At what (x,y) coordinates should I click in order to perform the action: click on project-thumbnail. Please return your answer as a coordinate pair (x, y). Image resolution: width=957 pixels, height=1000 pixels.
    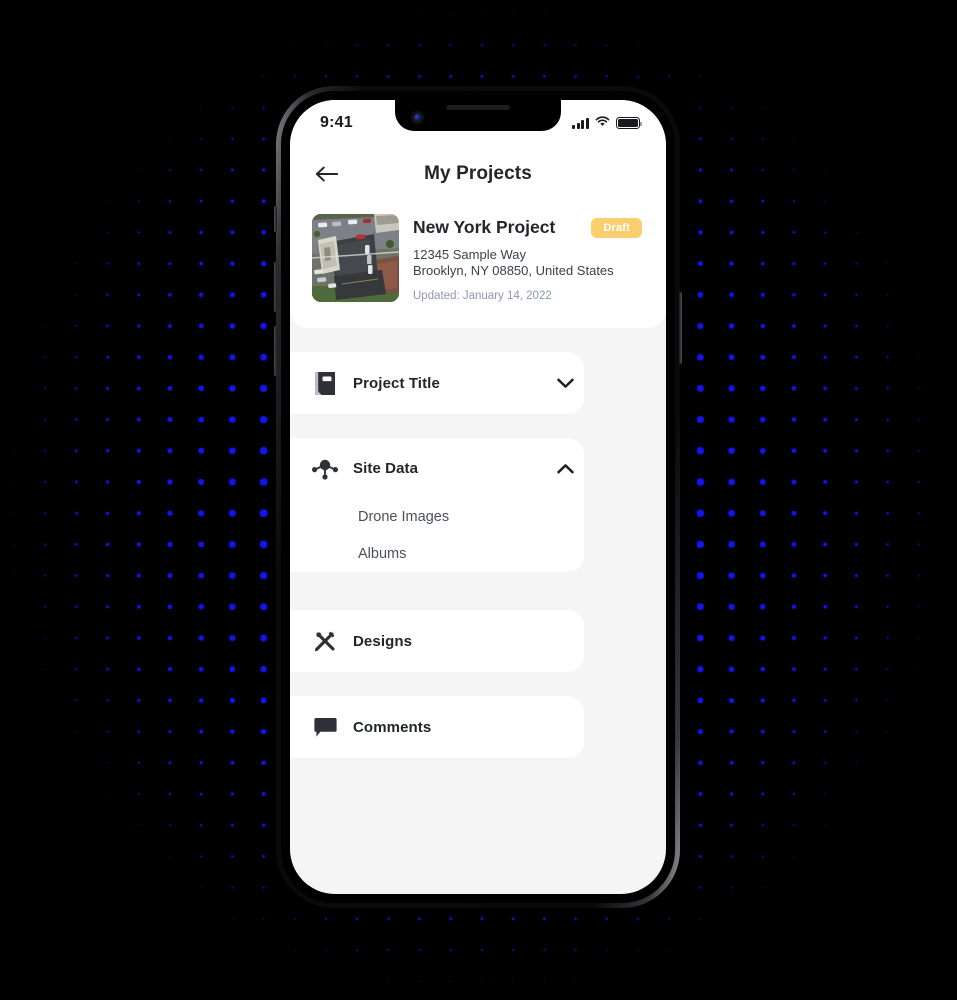
    Looking at the image, I should click on (355, 258).